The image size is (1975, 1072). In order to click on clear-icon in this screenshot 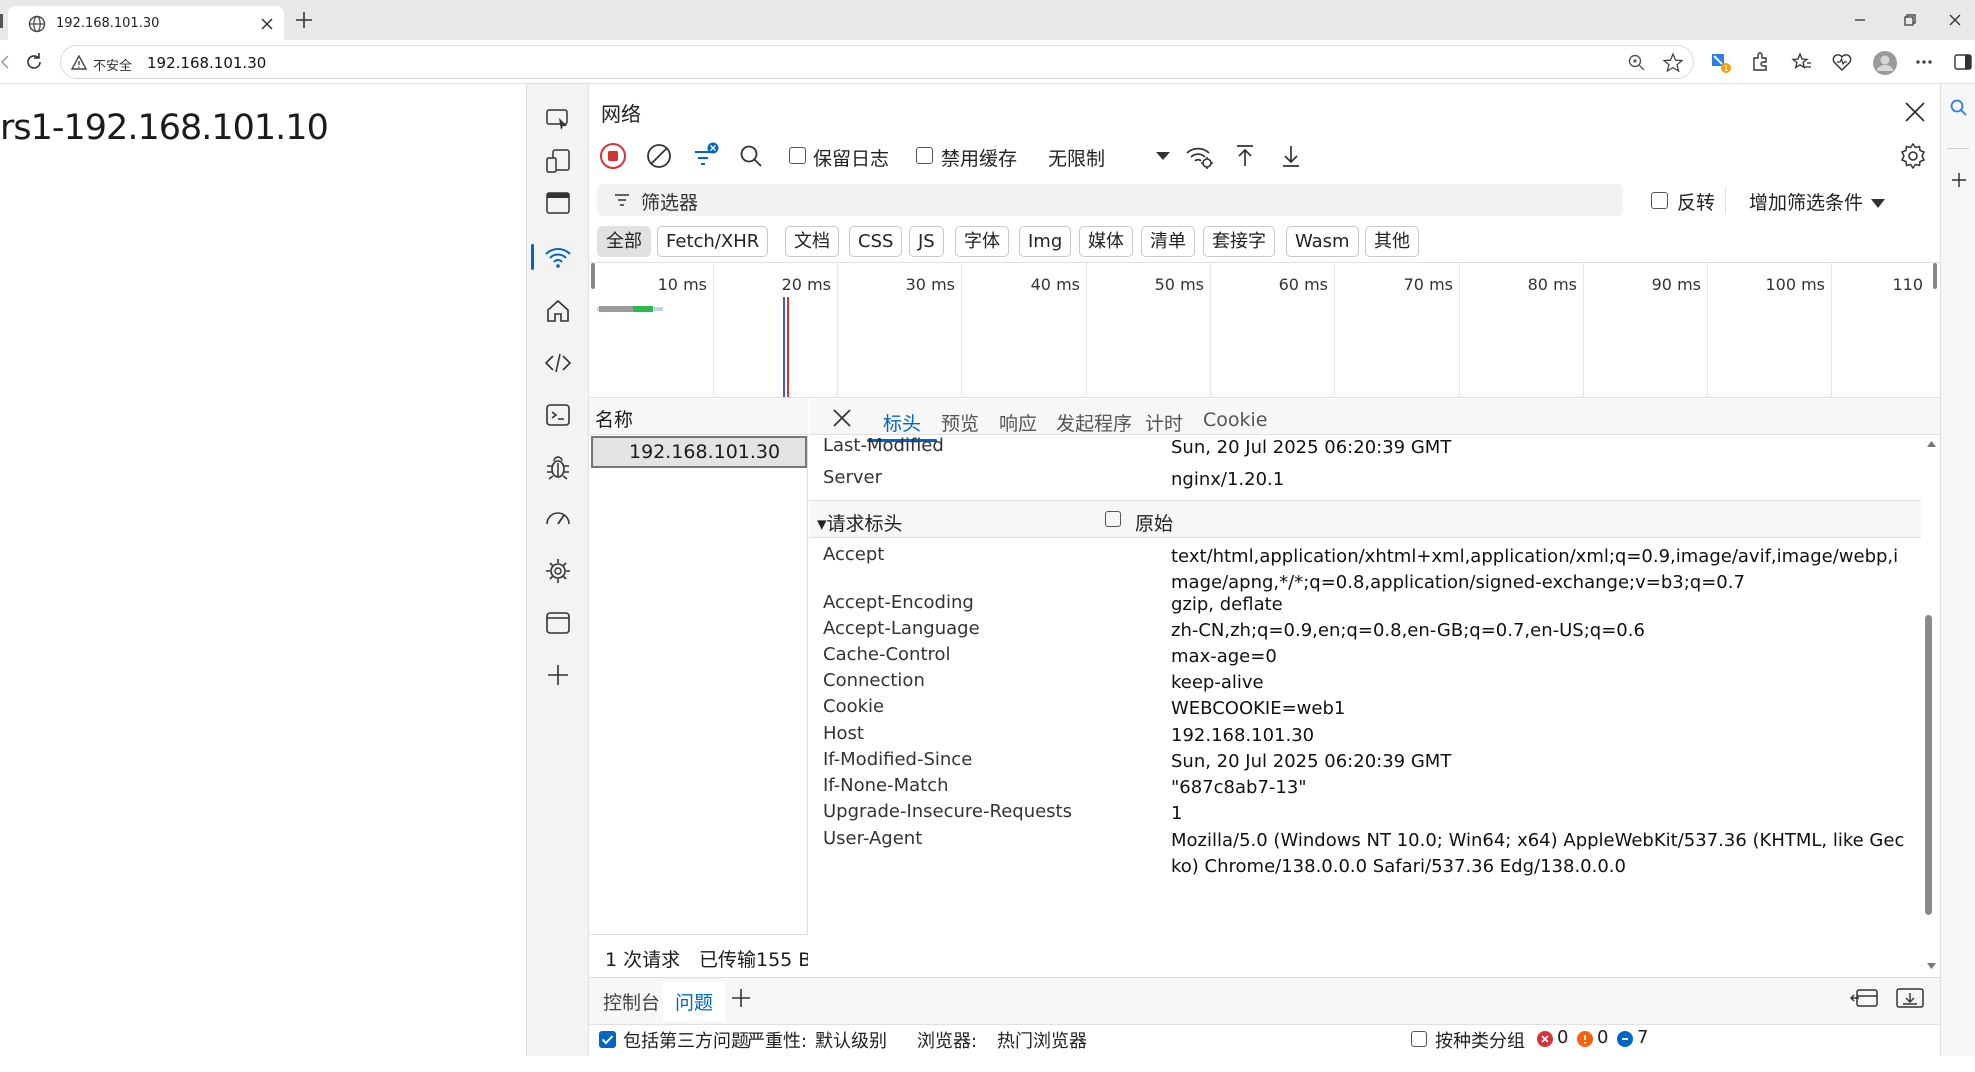, I will do `click(659, 156)`.